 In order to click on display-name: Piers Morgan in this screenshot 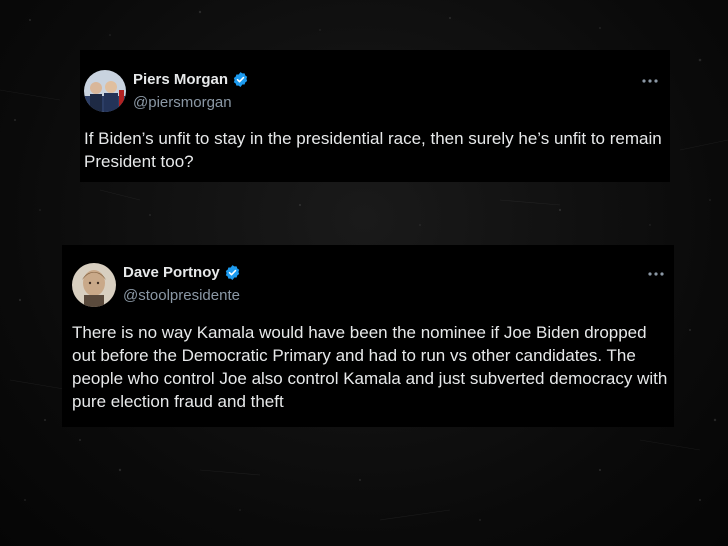, I will do `click(180, 79)`.